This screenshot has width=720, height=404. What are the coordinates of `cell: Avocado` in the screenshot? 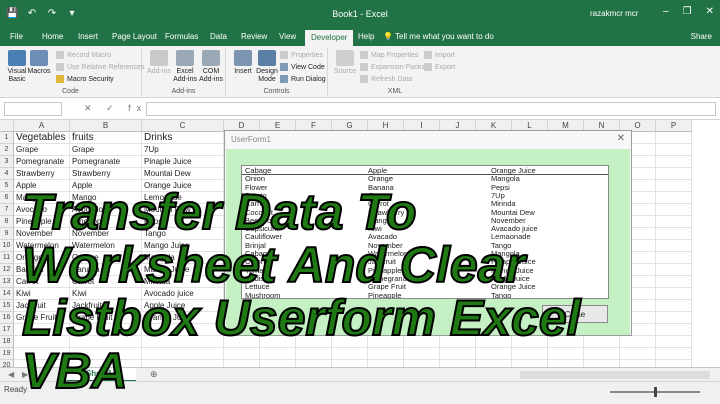 It's located at (106, 210).